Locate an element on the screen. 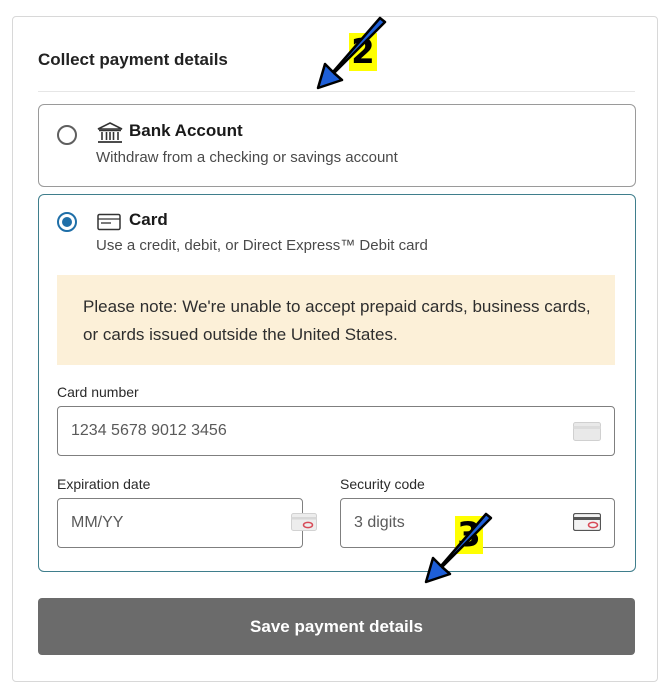 This screenshot has height=696, width=672. cvv-icon is located at coordinates (587, 524).